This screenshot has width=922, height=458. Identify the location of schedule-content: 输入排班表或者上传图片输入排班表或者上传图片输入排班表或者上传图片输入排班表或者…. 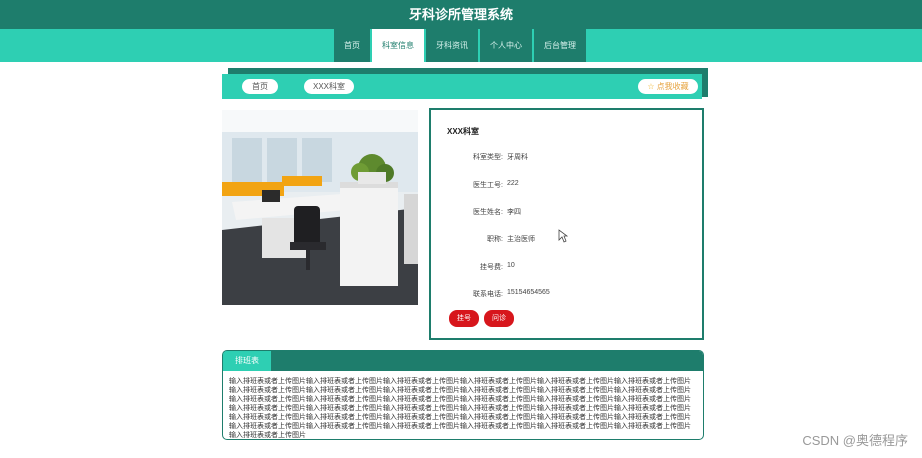
(460, 408).